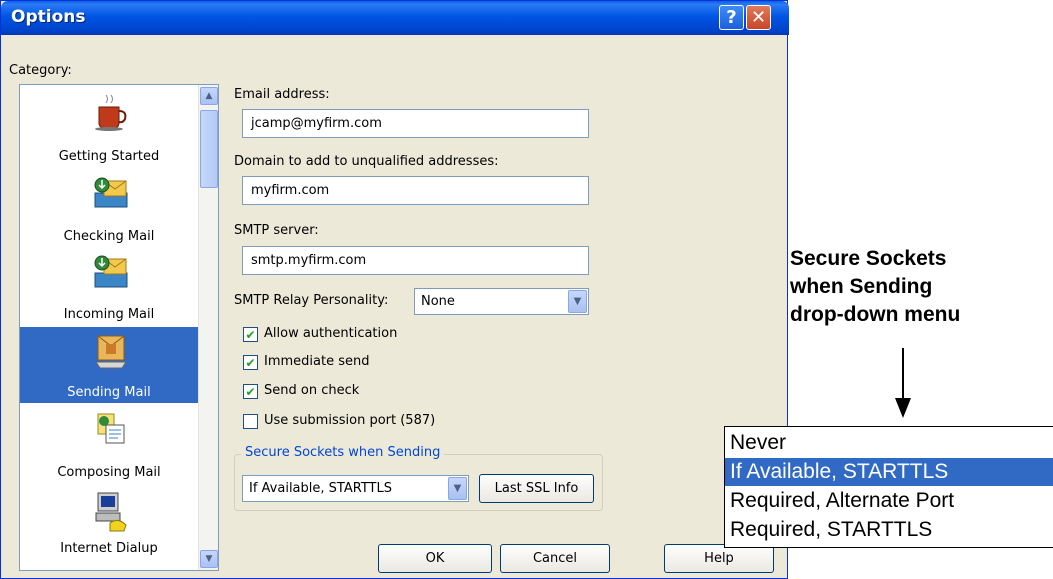  Describe the element at coordinates (889, 443) in the screenshot. I see `dropdown-option-never: Never` at that location.